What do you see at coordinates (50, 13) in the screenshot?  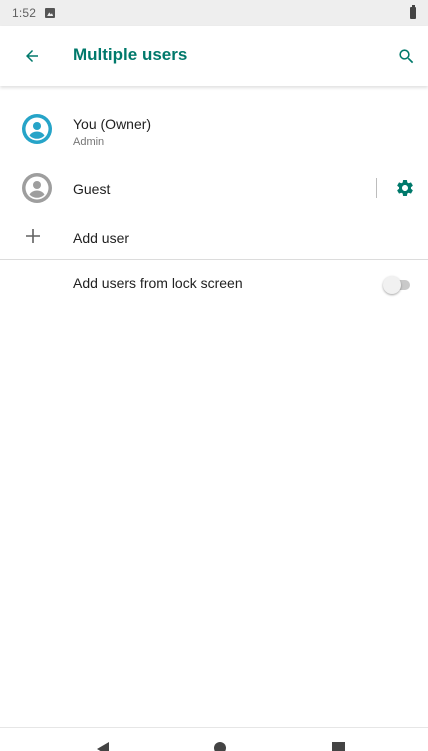 I see `image-notification-icon` at bounding box center [50, 13].